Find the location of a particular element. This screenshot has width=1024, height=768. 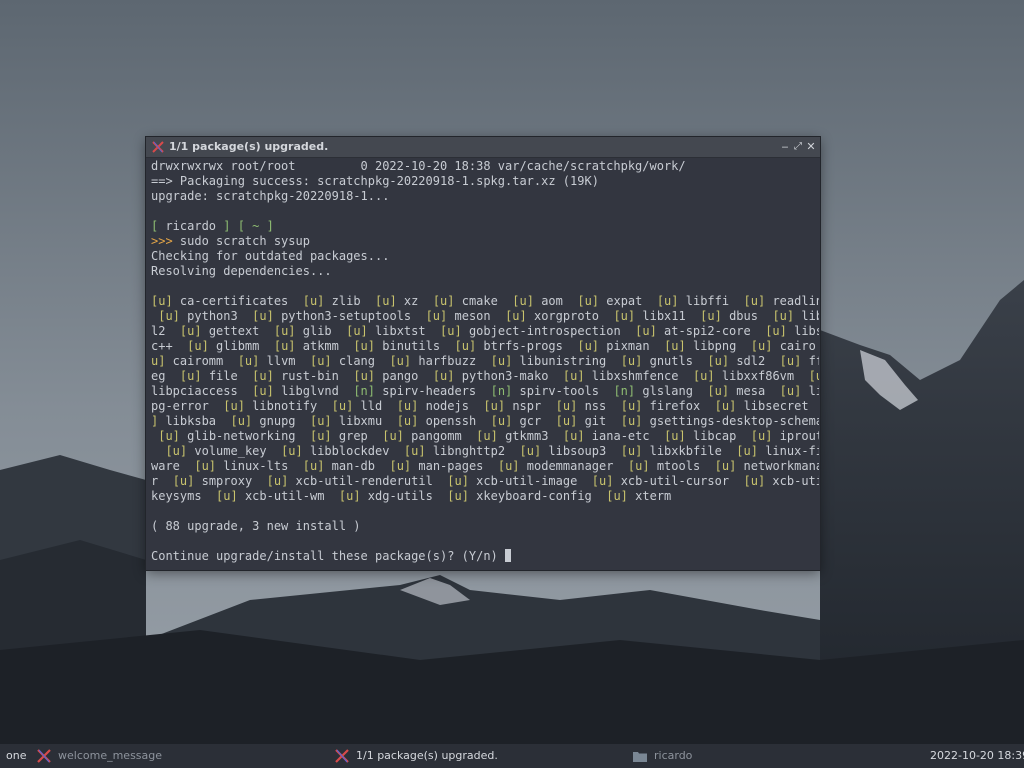

taskbar-task-welcome-message: welcome_message is located at coordinates (110, 755).